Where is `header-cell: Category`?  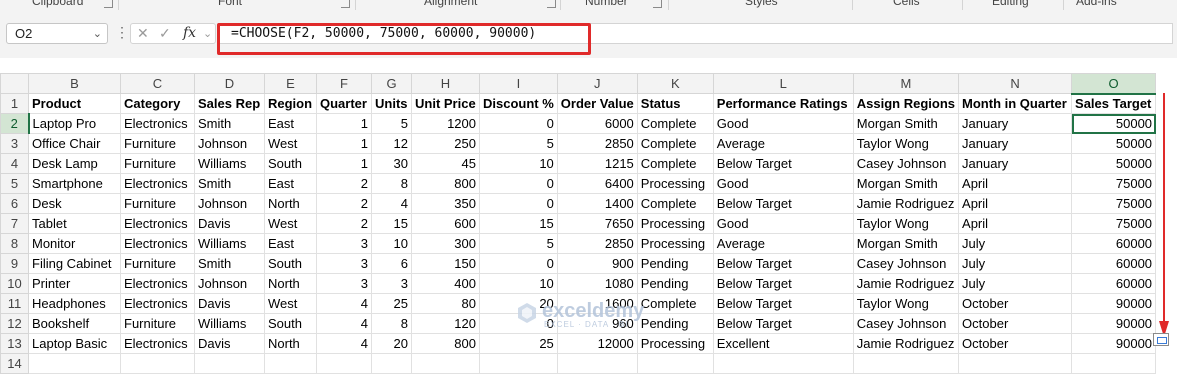 header-cell: Category is located at coordinates (157, 103).